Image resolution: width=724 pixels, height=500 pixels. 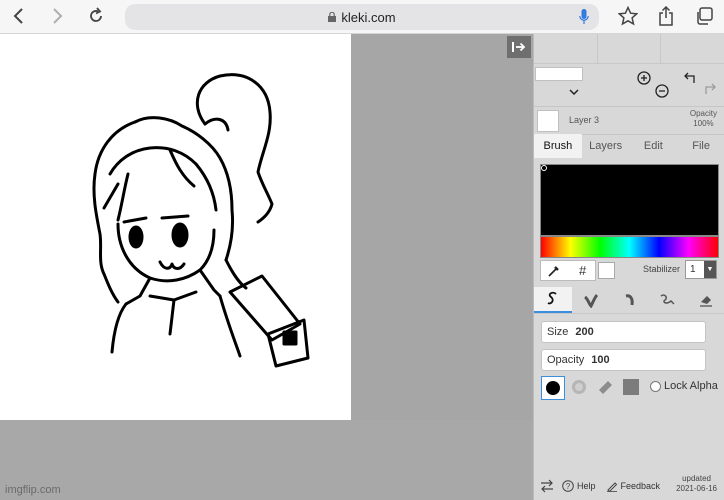 I want to click on picker-cursor, so click(x=544, y=168).